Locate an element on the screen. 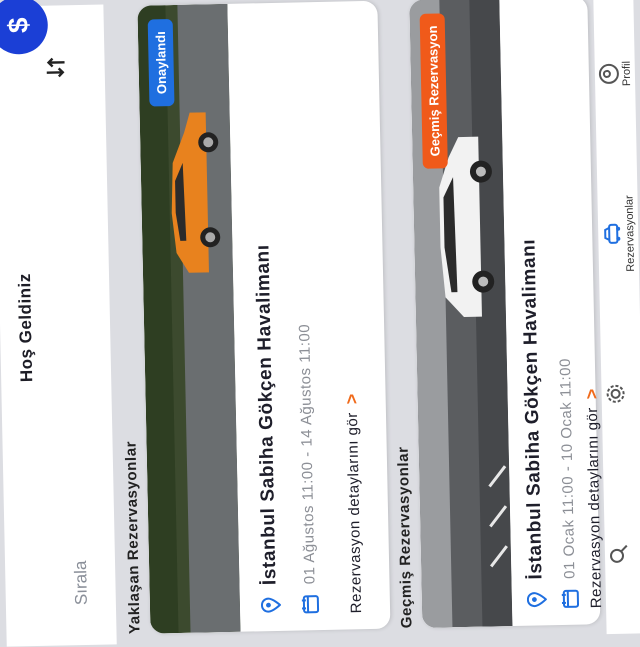  status-badge: Geçmiş Rezervasyon is located at coordinates (433, 91).